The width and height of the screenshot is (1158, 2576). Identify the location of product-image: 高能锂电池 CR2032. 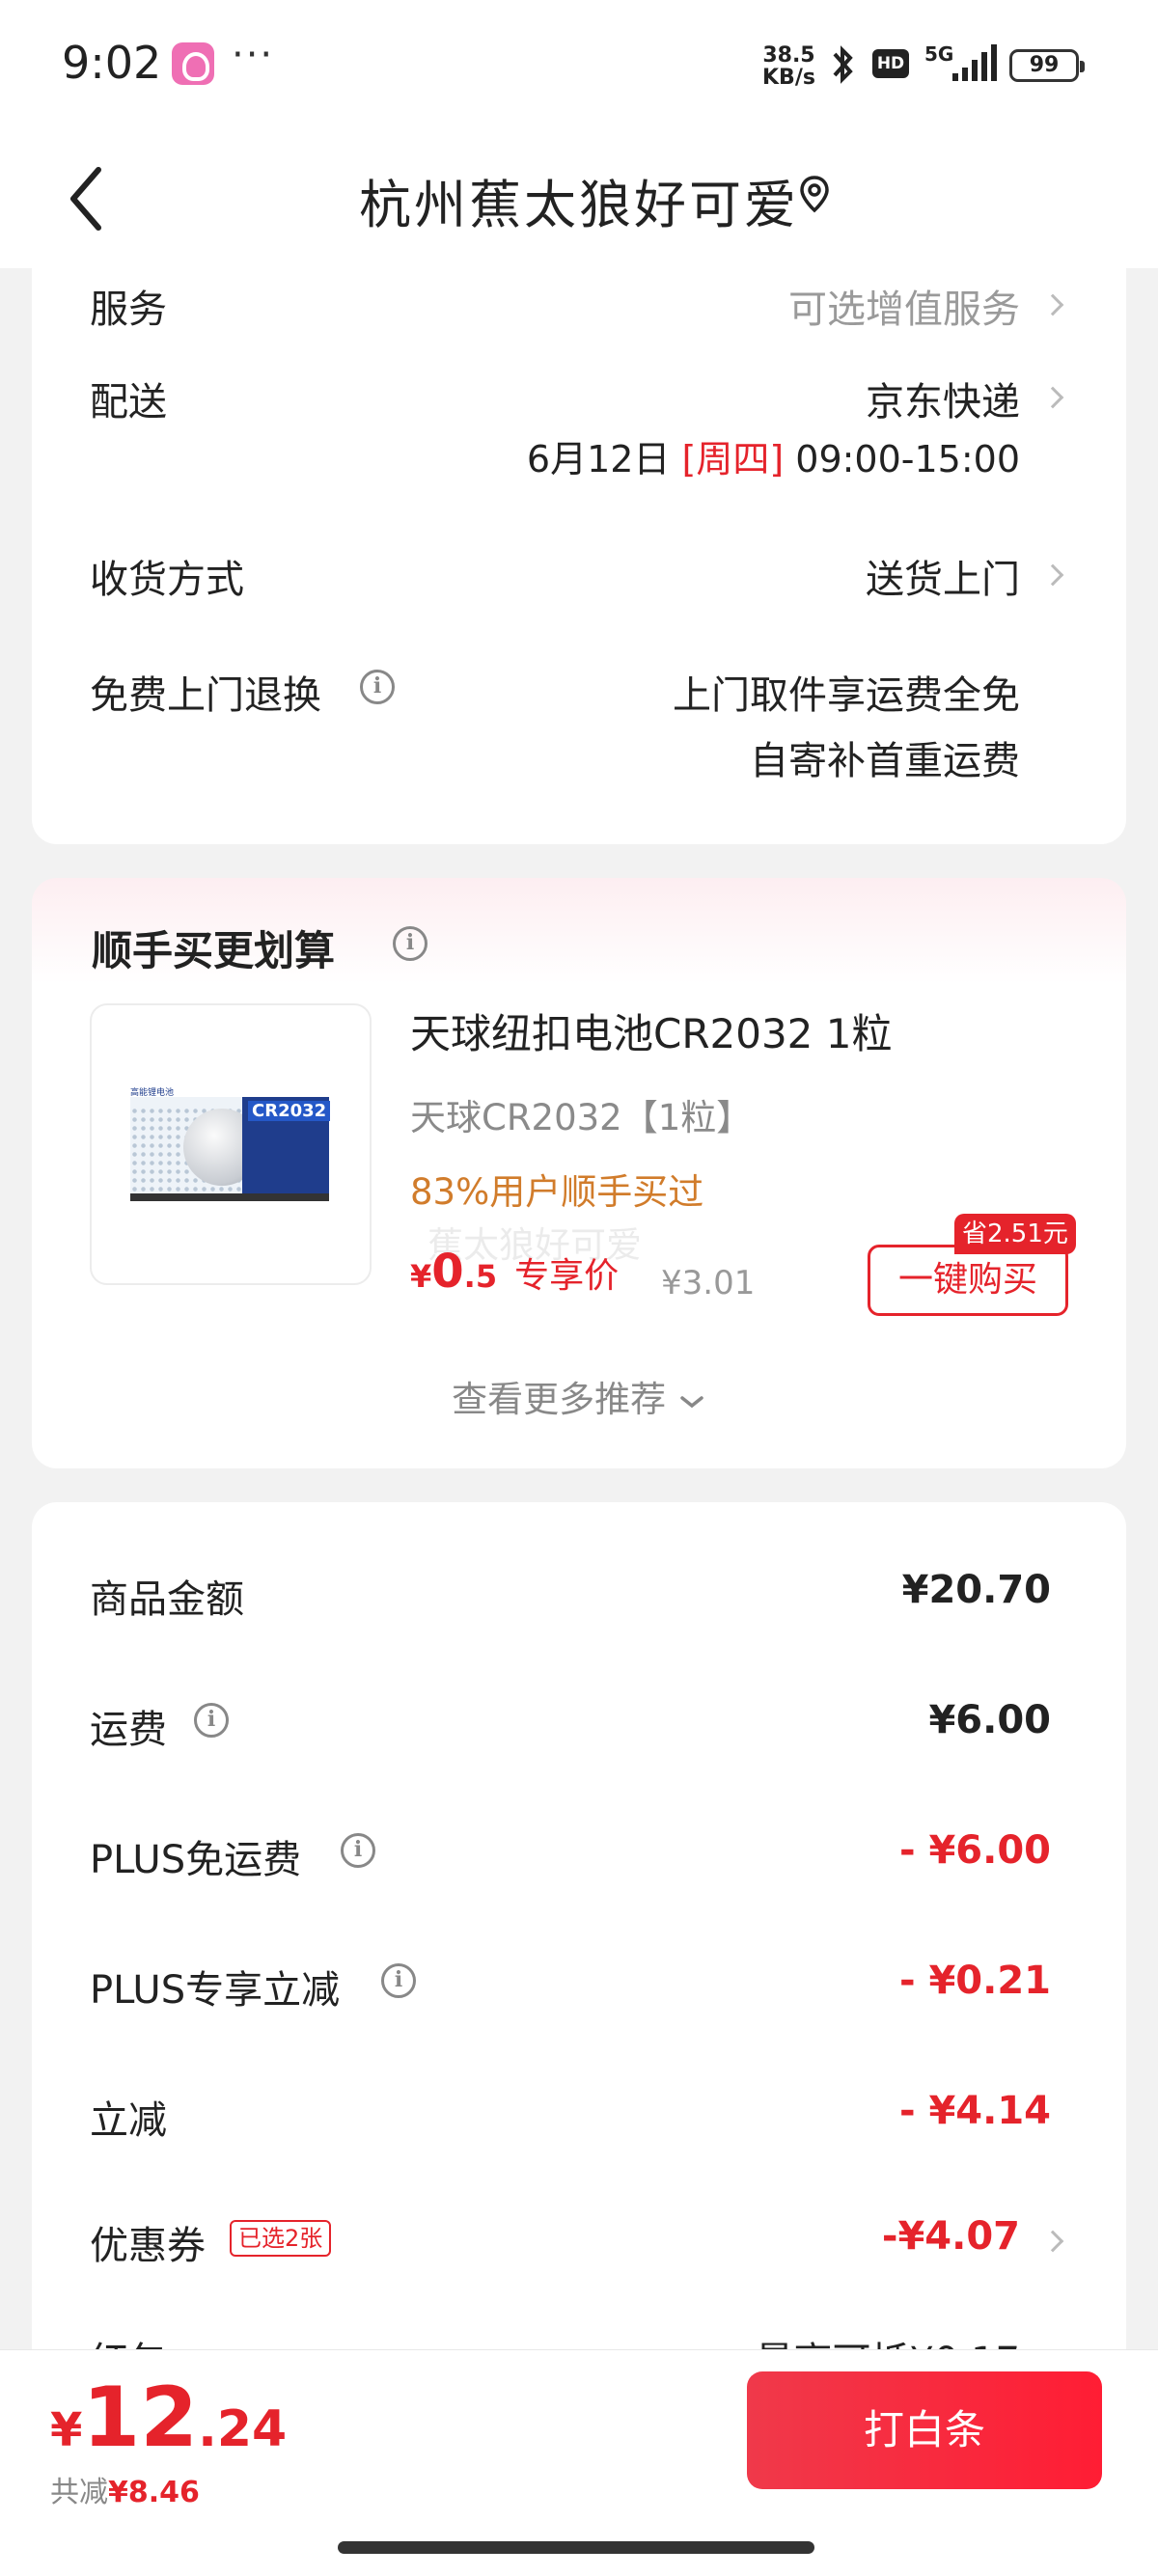
(231, 1144).